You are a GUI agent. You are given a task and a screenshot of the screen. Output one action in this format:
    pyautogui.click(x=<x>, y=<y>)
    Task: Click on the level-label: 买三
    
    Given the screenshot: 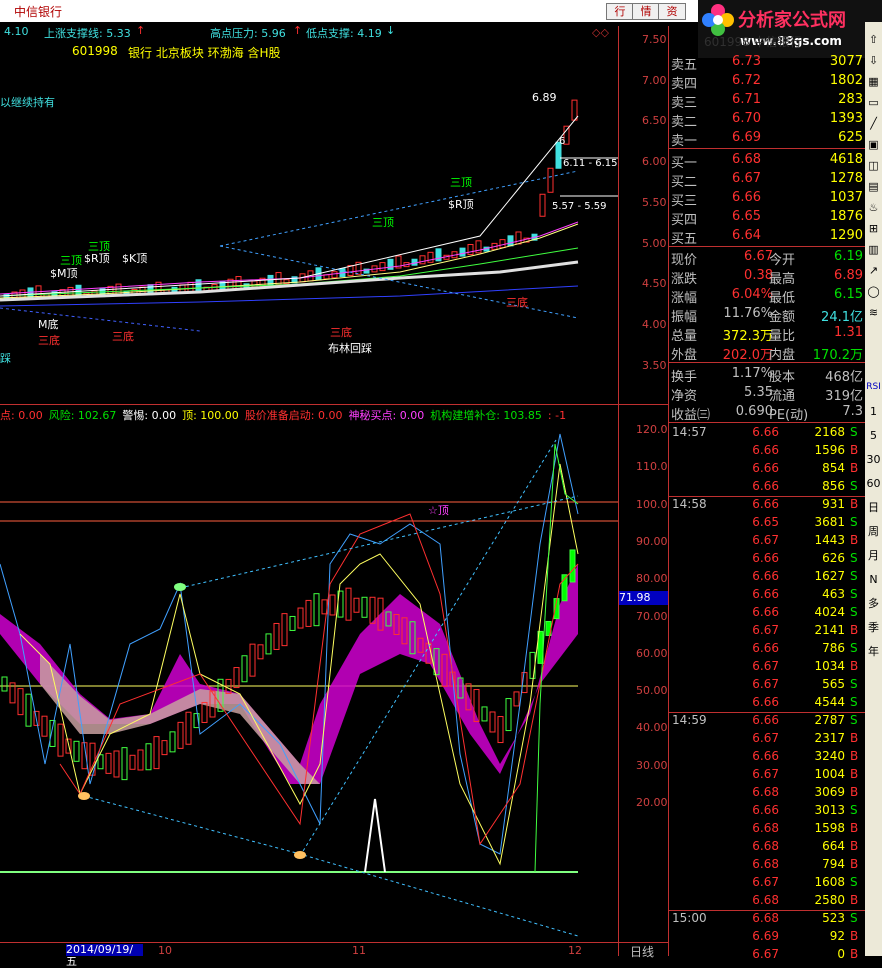 What is the action you would take?
    pyautogui.click(x=684, y=201)
    